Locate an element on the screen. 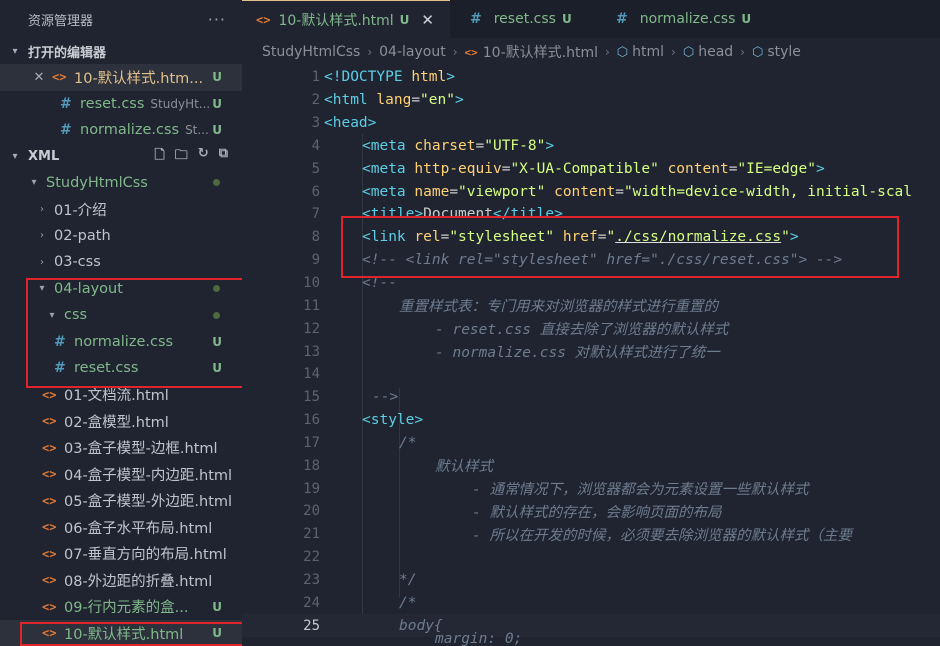 The image size is (940, 646). breadcrumb-item: StudyHtmlCss is located at coordinates (311, 52).